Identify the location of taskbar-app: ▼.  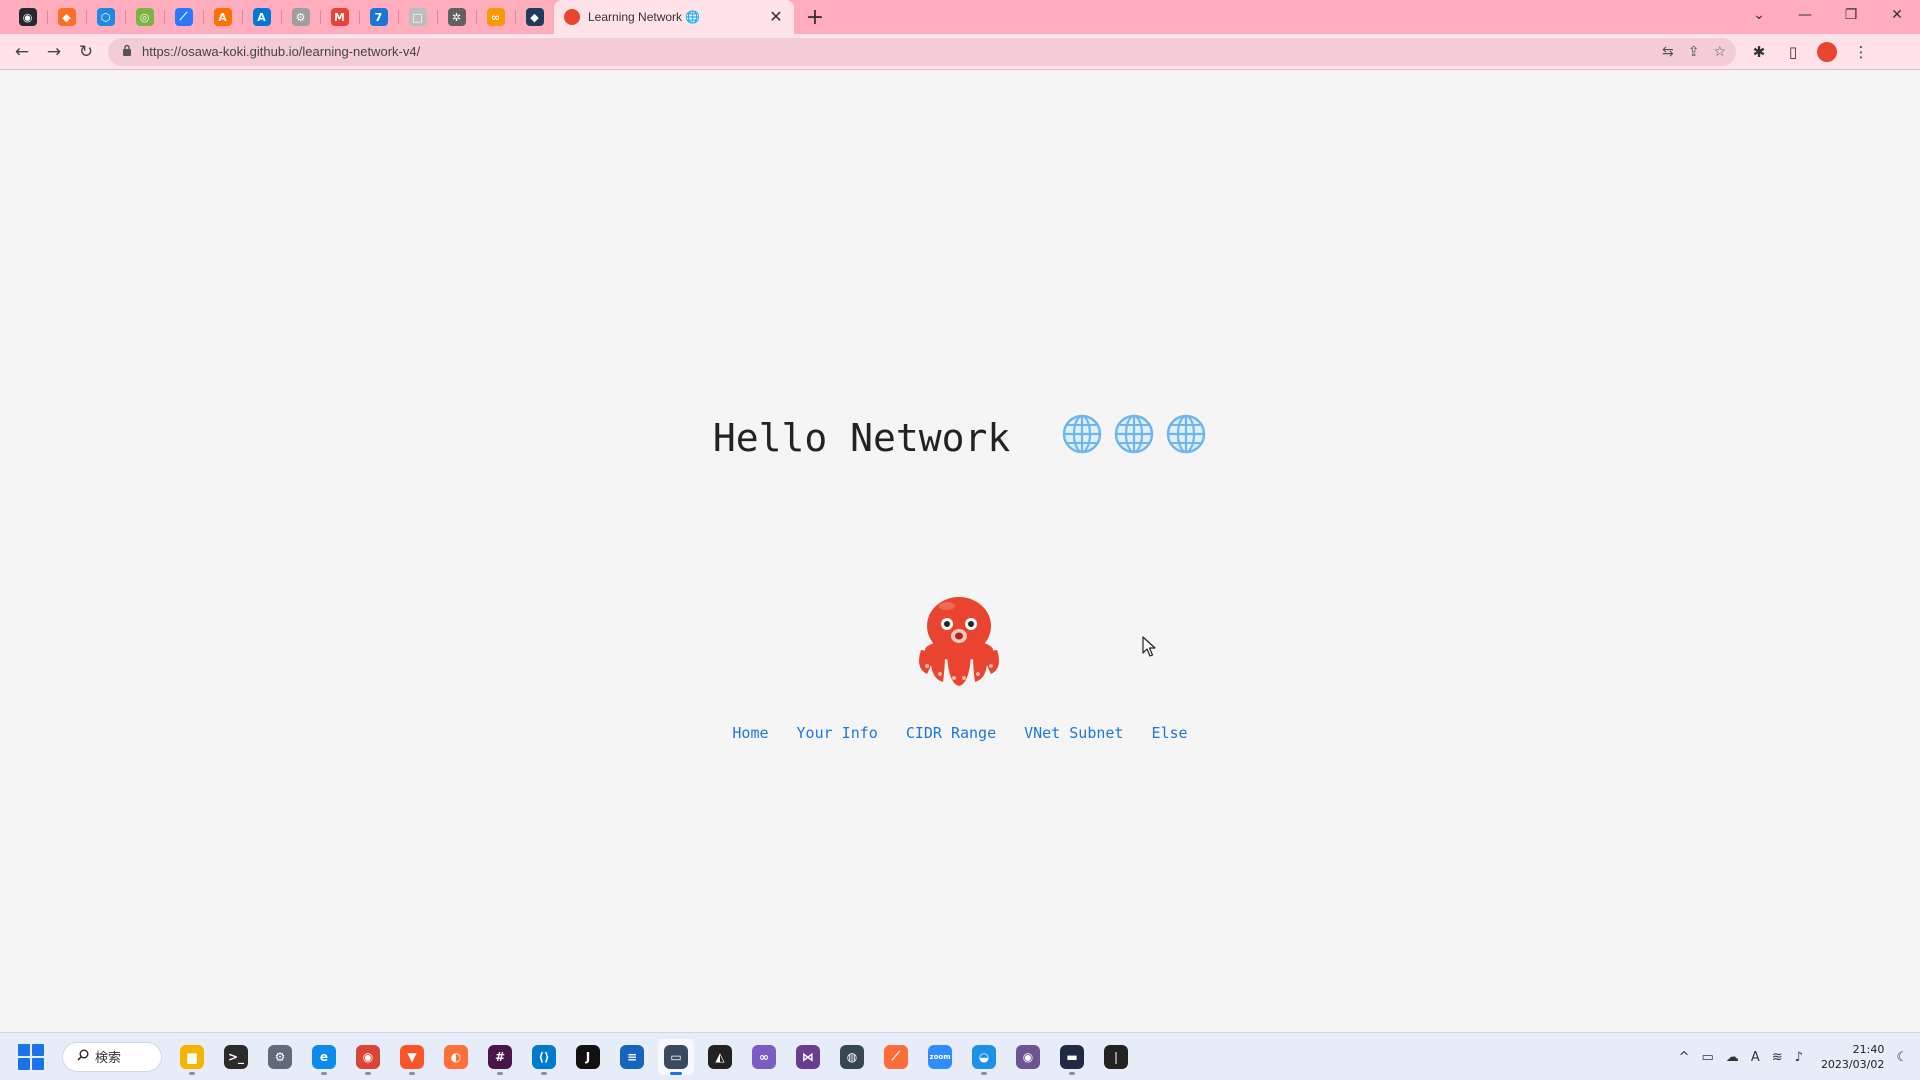
(412, 1057).